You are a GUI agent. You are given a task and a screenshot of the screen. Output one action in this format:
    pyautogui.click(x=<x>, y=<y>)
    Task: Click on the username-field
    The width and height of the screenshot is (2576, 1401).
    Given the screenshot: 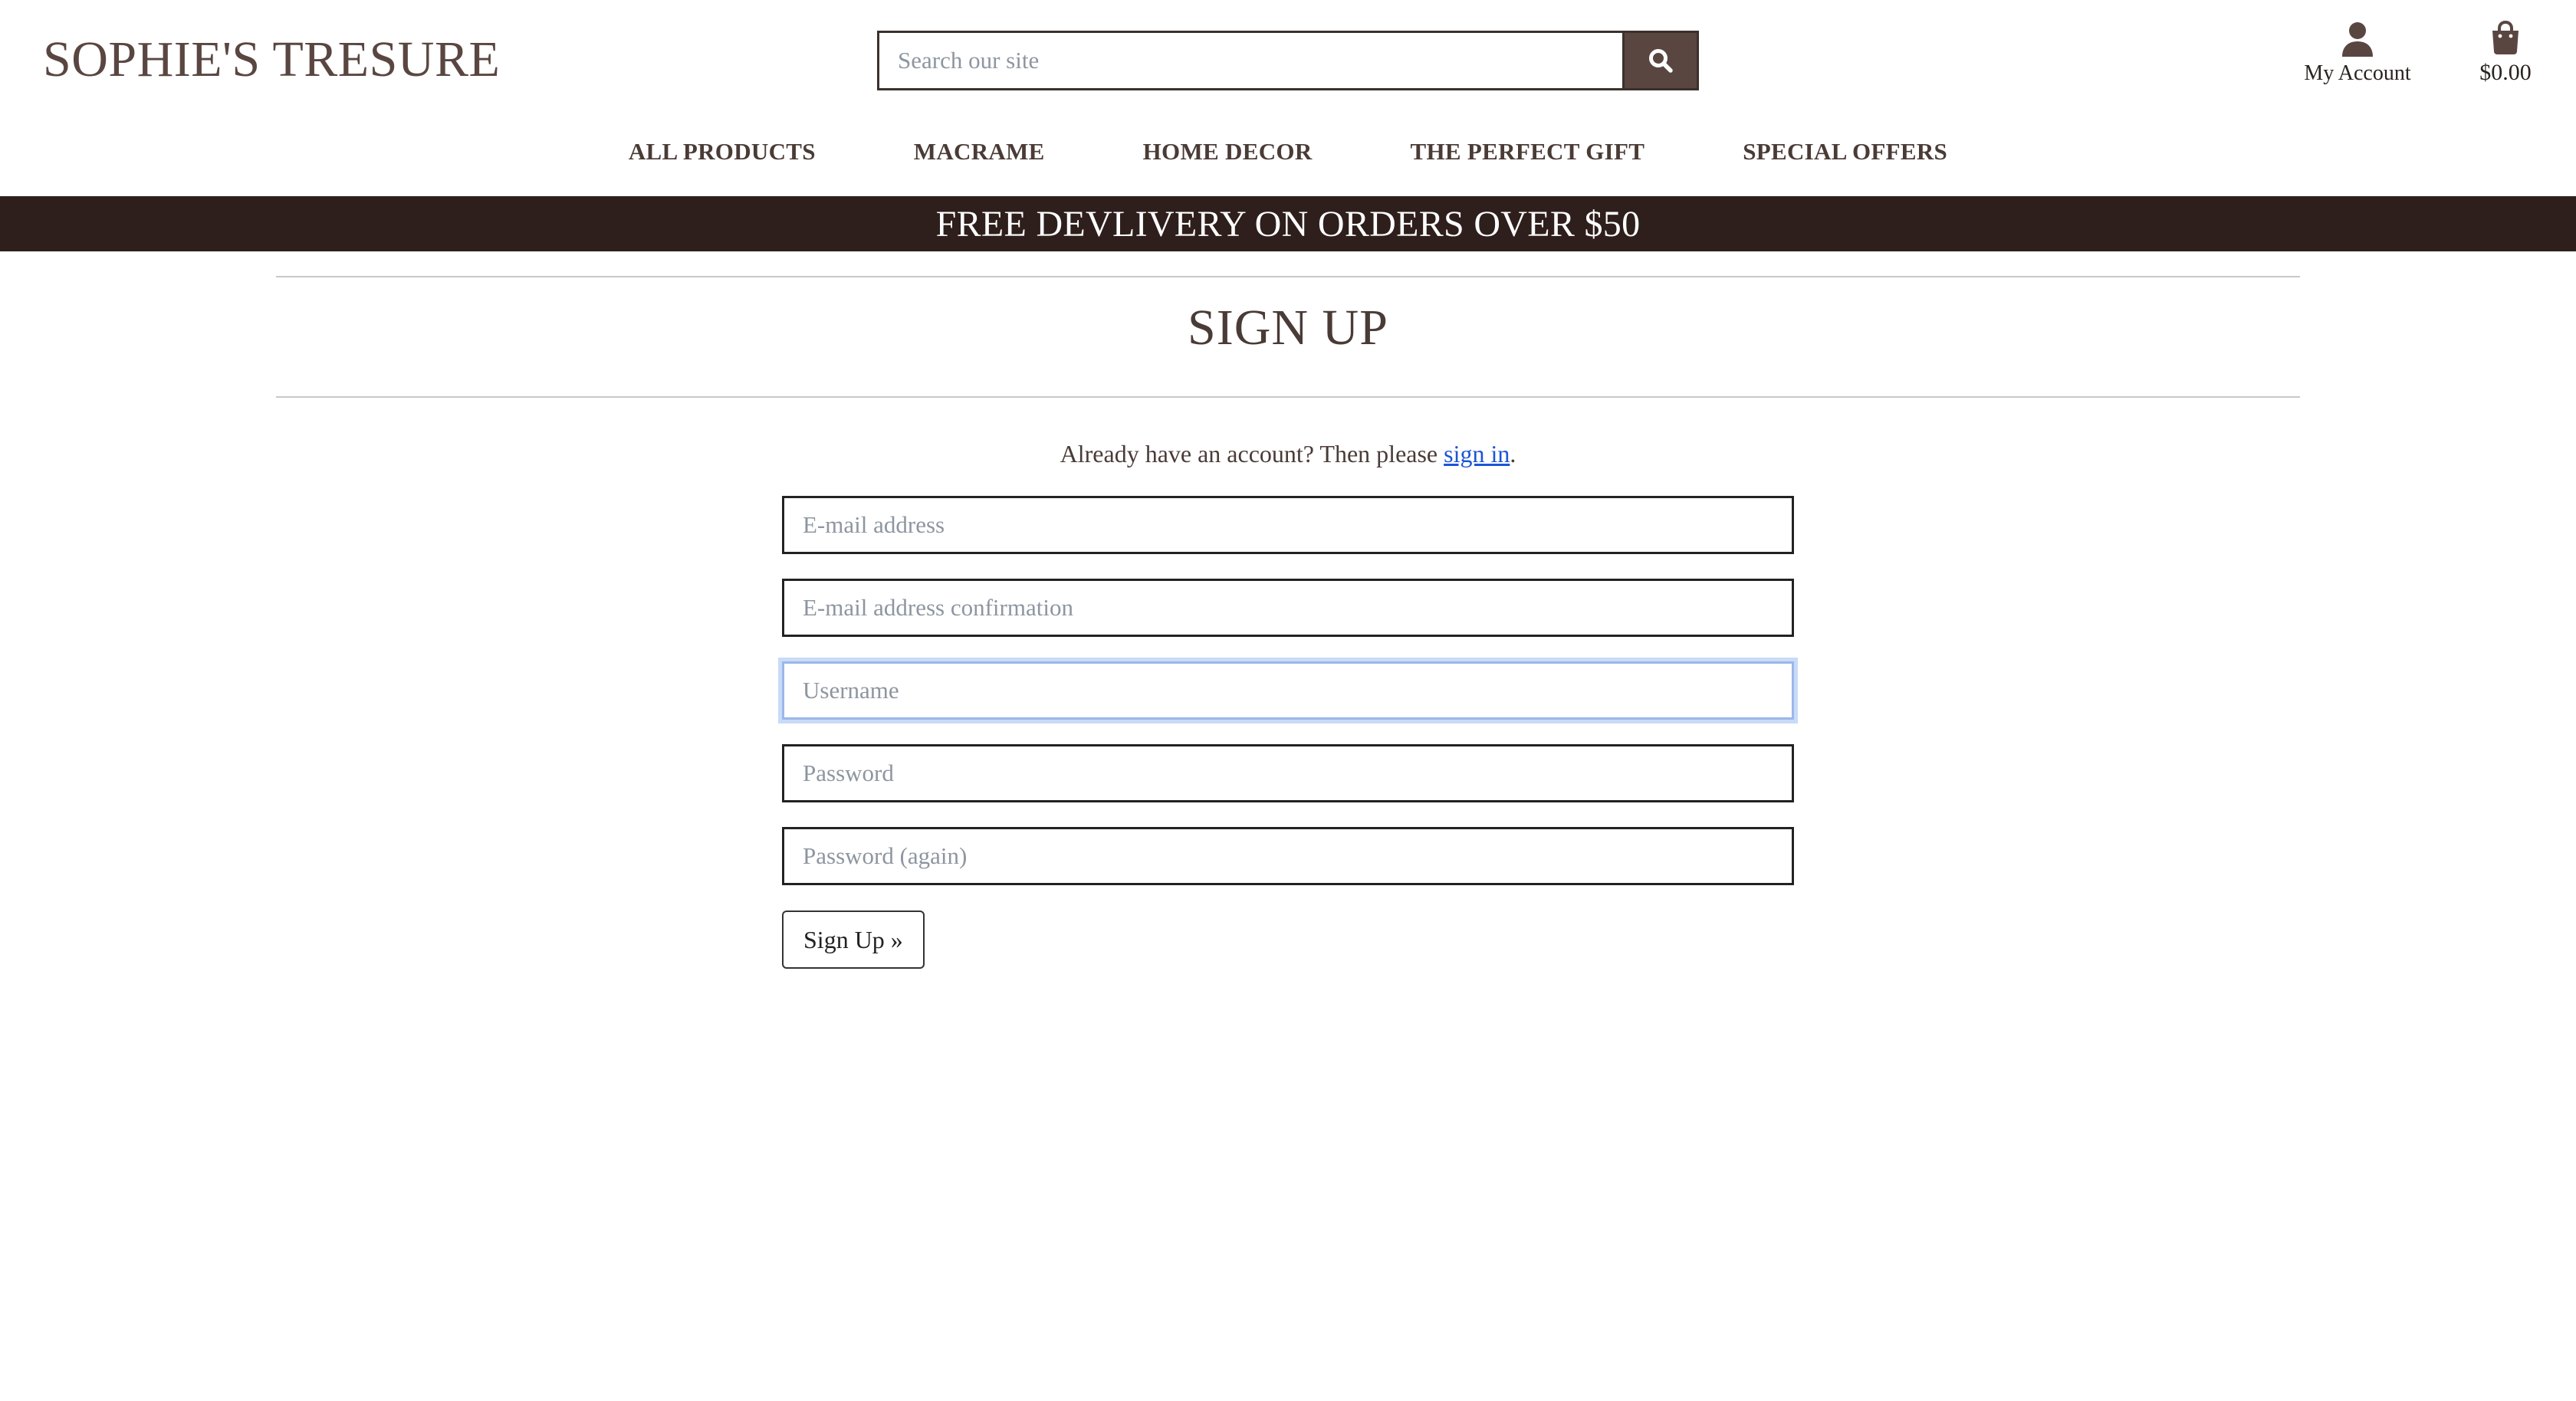 What is the action you would take?
    pyautogui.click(x=1288, y=690)
    